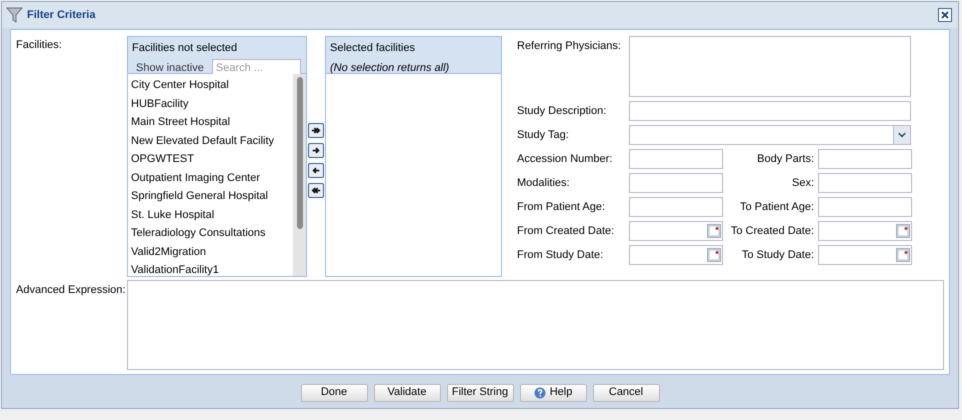 This screenshot has width=962, height=420. I want to click on list-item: City Center Hospital, so click(212, 85).